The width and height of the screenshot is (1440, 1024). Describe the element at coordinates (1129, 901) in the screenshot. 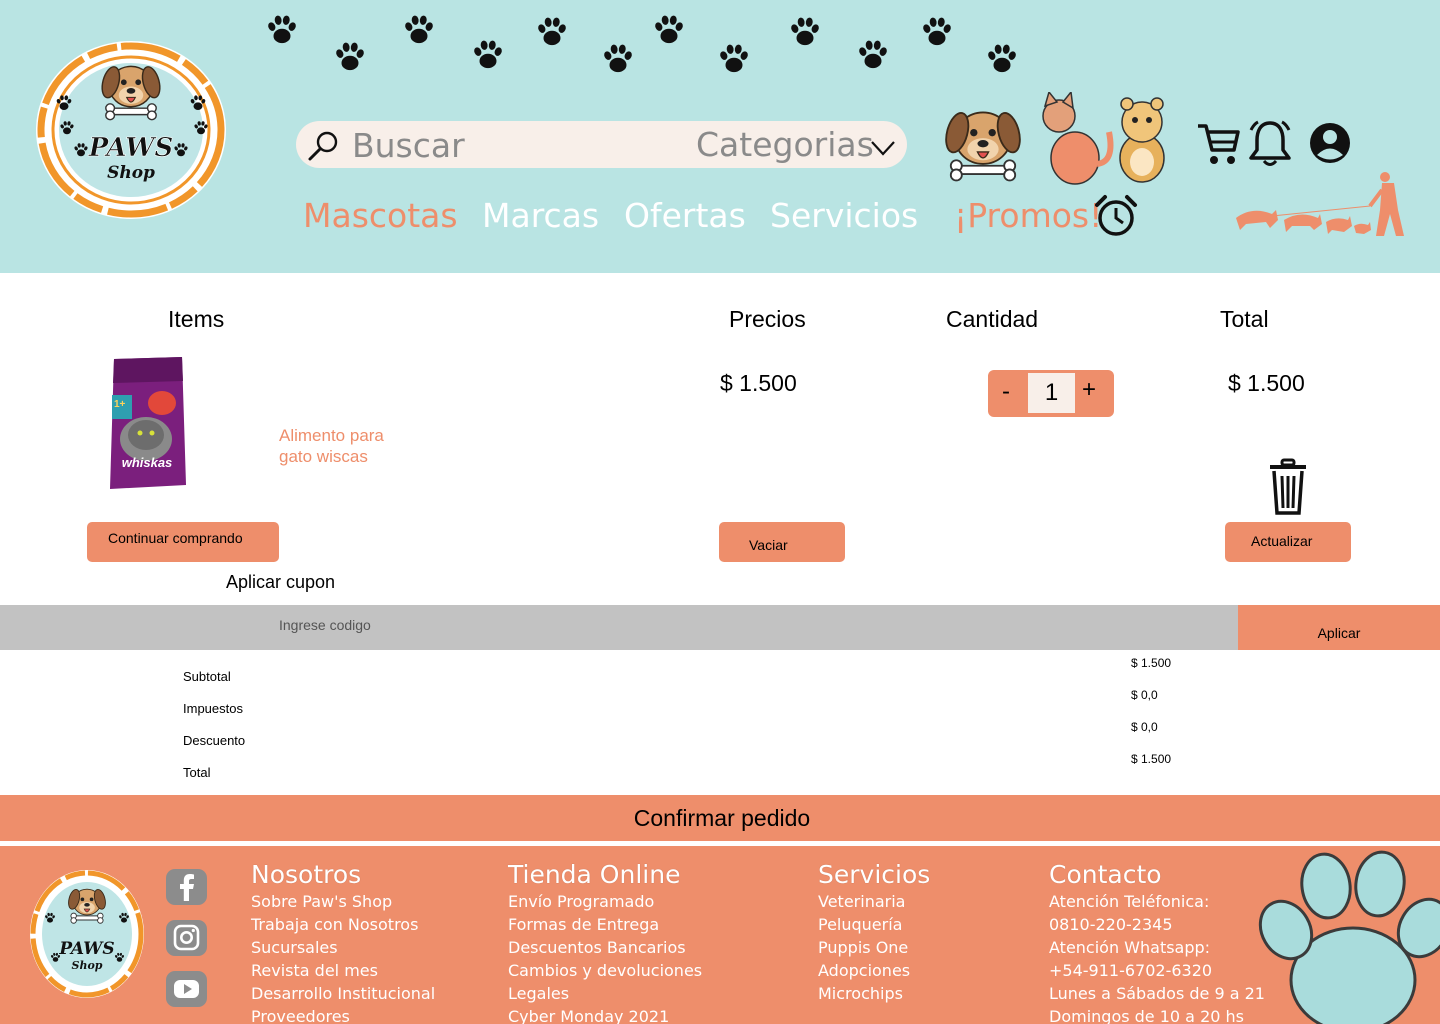

I see `footer-contact-line: Atención Teléfonica:` at that location.